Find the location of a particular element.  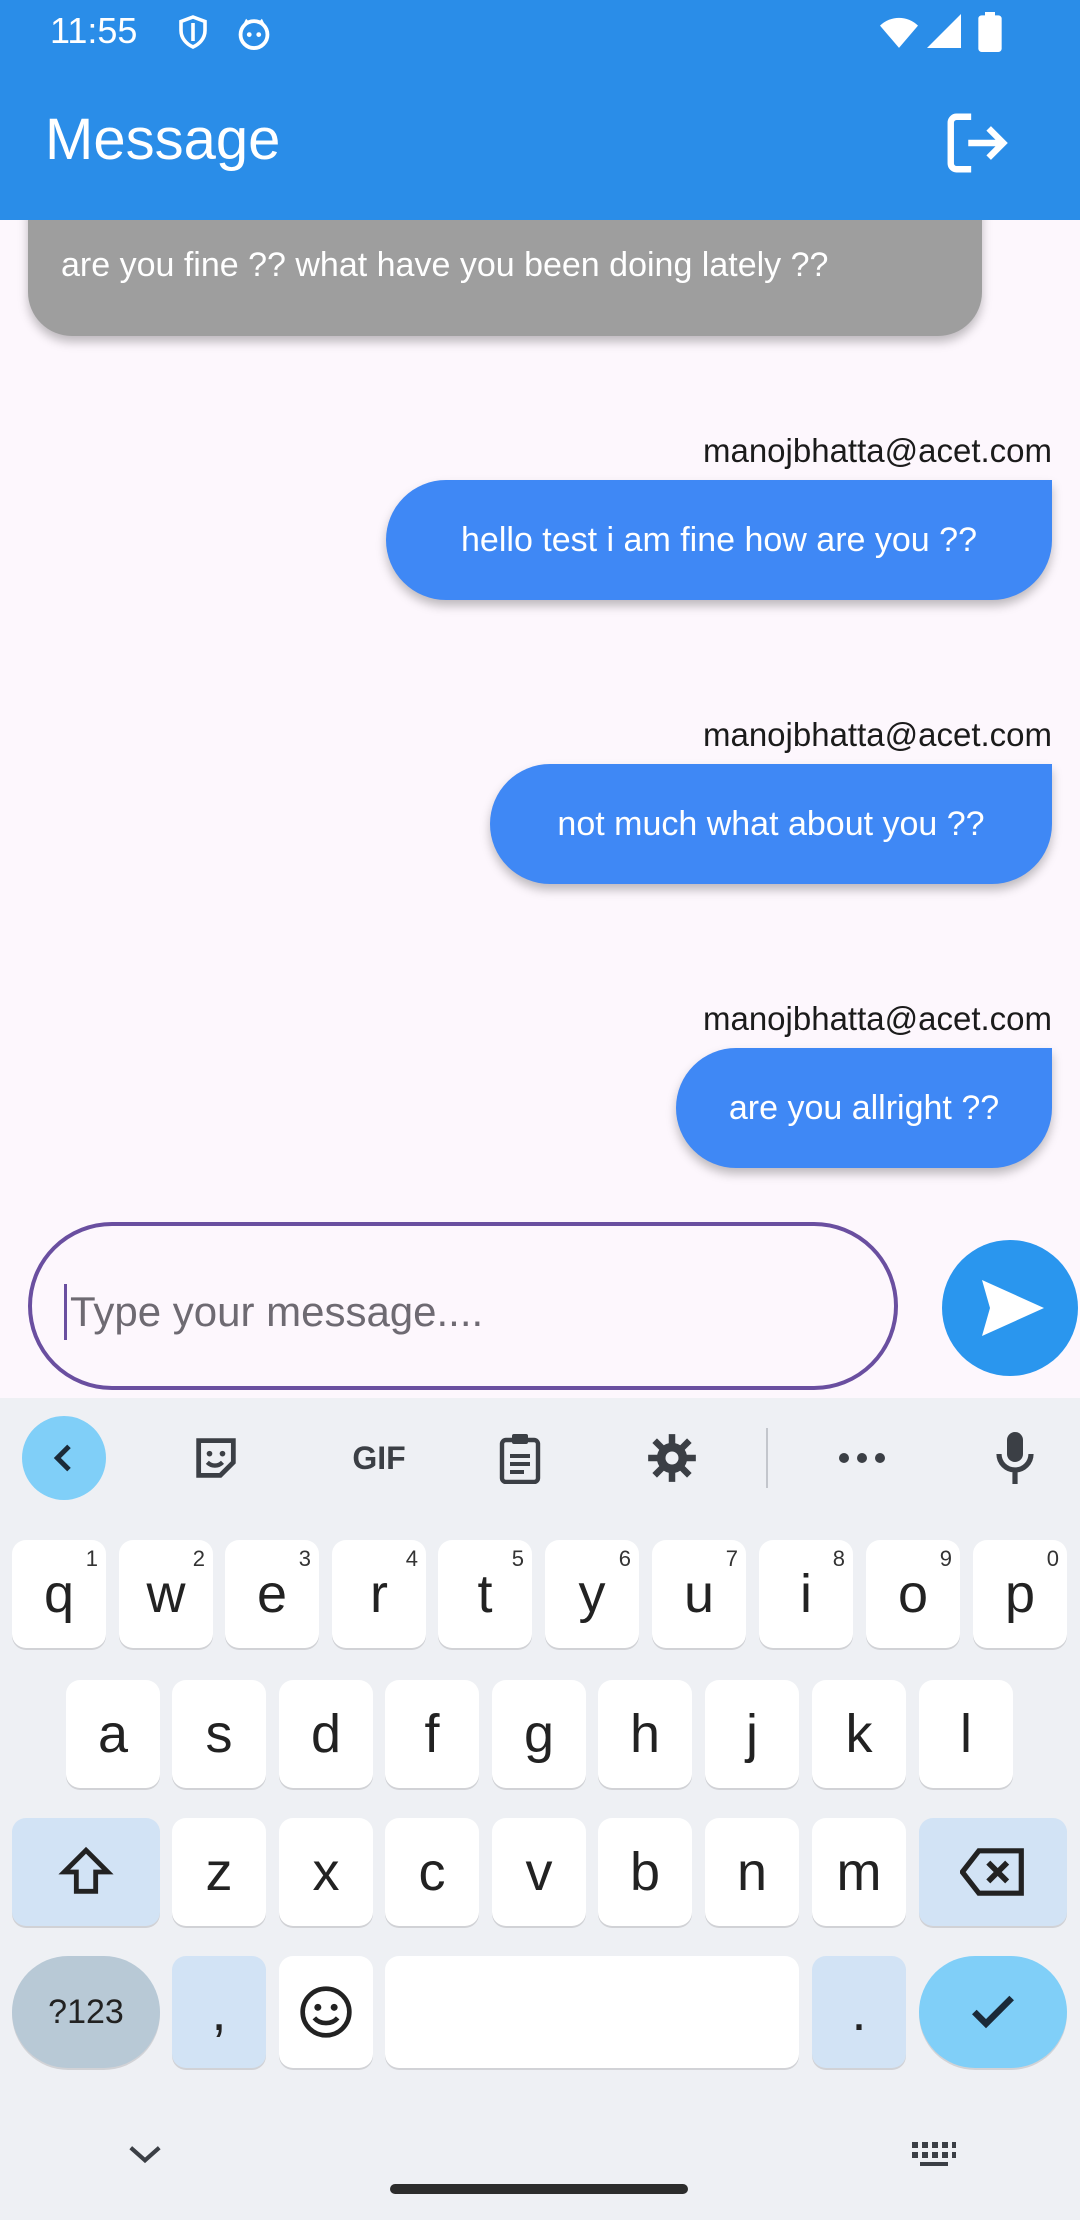

hide-keyboard-button is located at coordinates (145, 2156).